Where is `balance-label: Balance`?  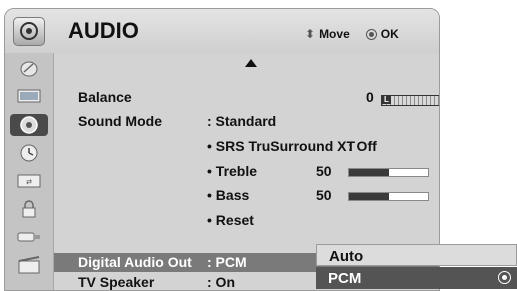 balance-label: Balance is located at coordinates (105, 97).